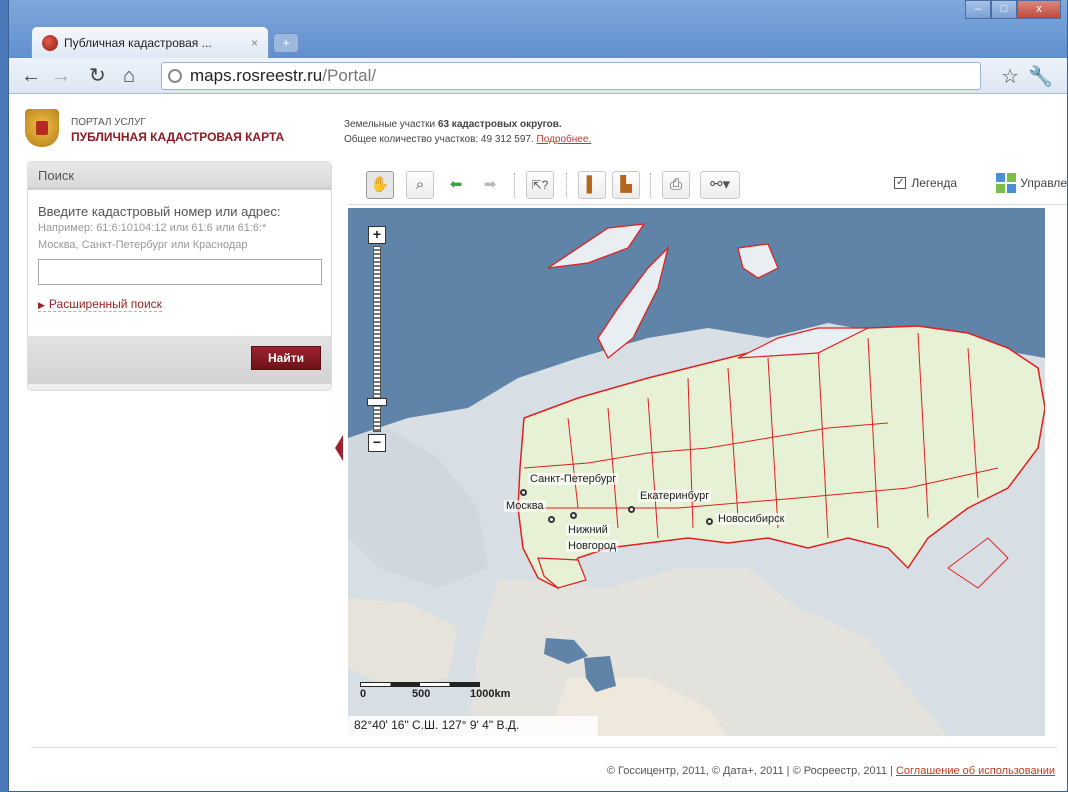 The height and width of the screenshot is (792, 1068). I want to click on address-bar: maps.rosreestr.ru /Portal/, so click(571, 76).